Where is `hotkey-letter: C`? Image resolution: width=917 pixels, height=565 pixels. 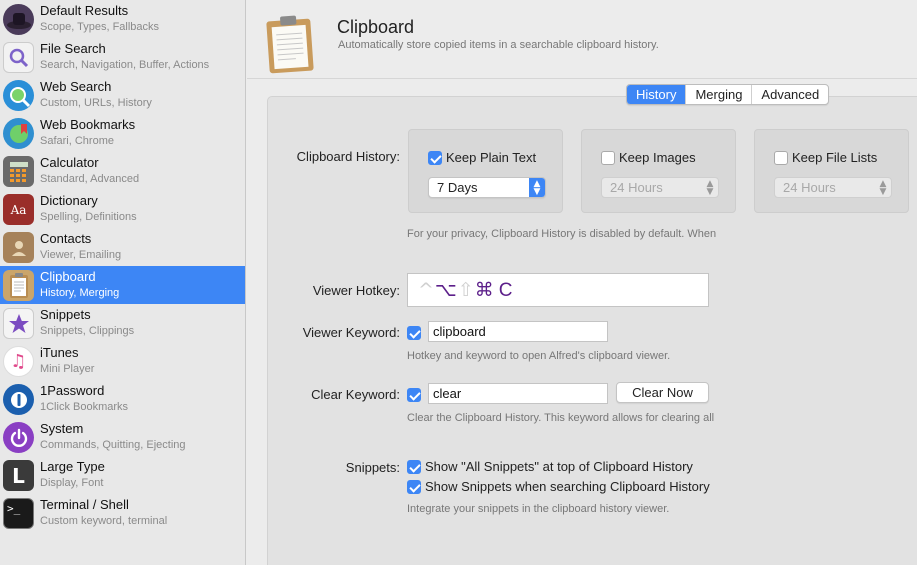 hotkey-letter: C is located at coordinates (506, 290).